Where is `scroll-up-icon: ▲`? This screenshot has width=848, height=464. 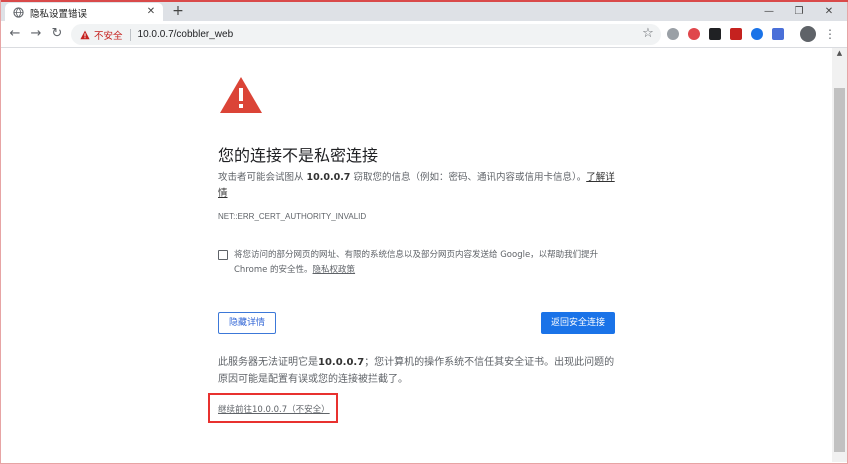
scroll-up-icon: ▲ is located at coordinates (839, 53).